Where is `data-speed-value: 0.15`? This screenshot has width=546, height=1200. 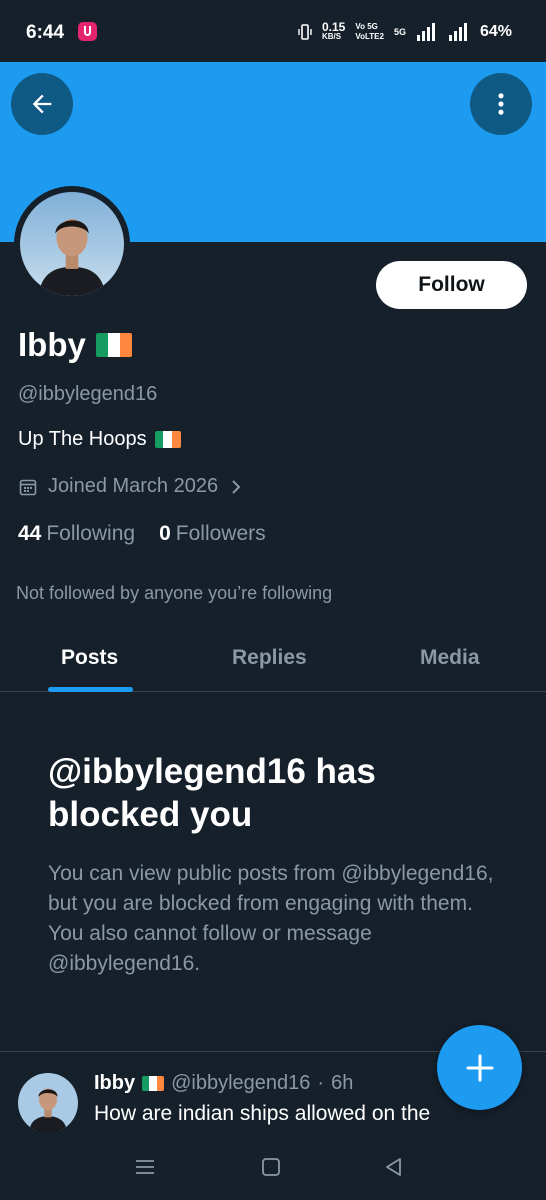
data-speed-value: 0.15 is located at coordinates (334, 27).